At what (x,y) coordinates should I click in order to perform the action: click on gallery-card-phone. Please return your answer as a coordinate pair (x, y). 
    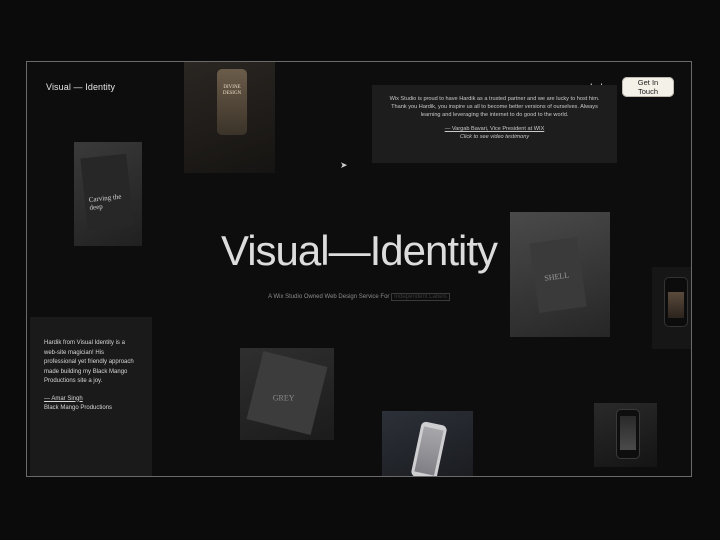
    Looking at the image, I should click on (671, 308).